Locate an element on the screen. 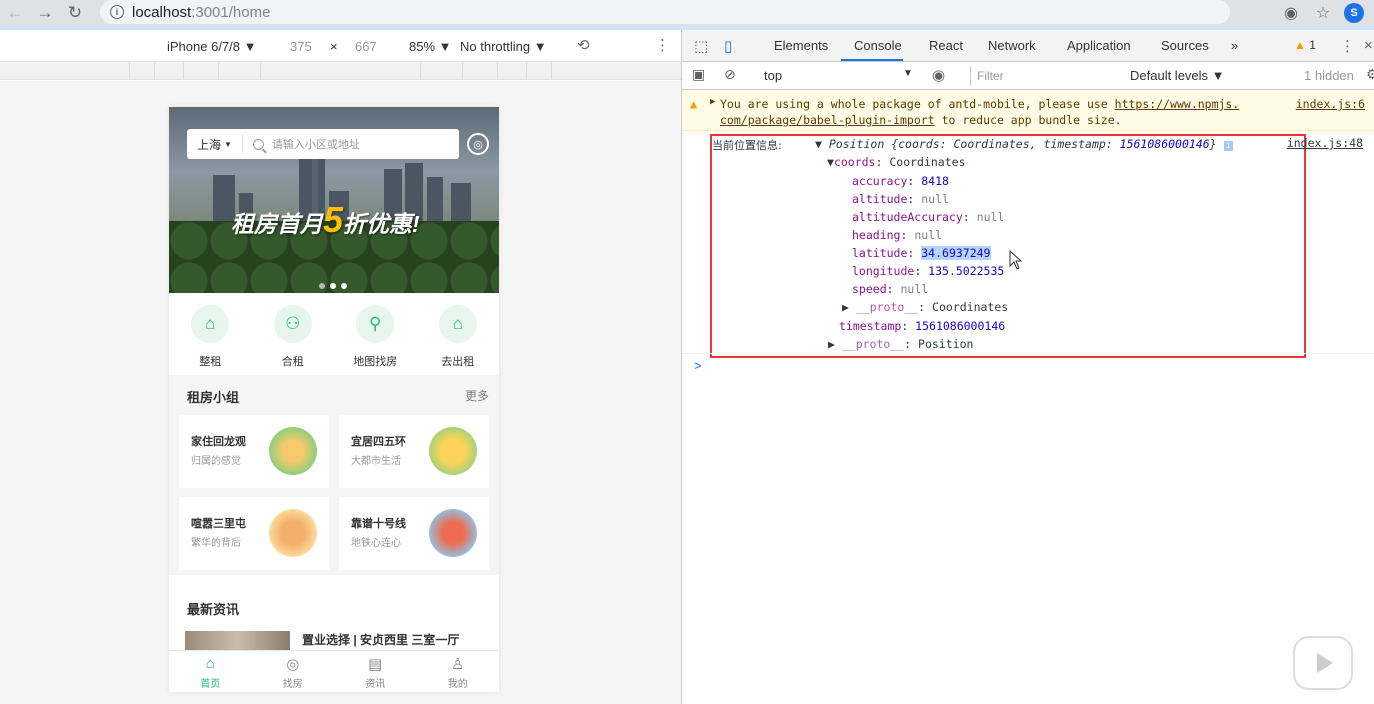  coords-row: ▼coords: Coordinates is located at coordinates (896, 162).